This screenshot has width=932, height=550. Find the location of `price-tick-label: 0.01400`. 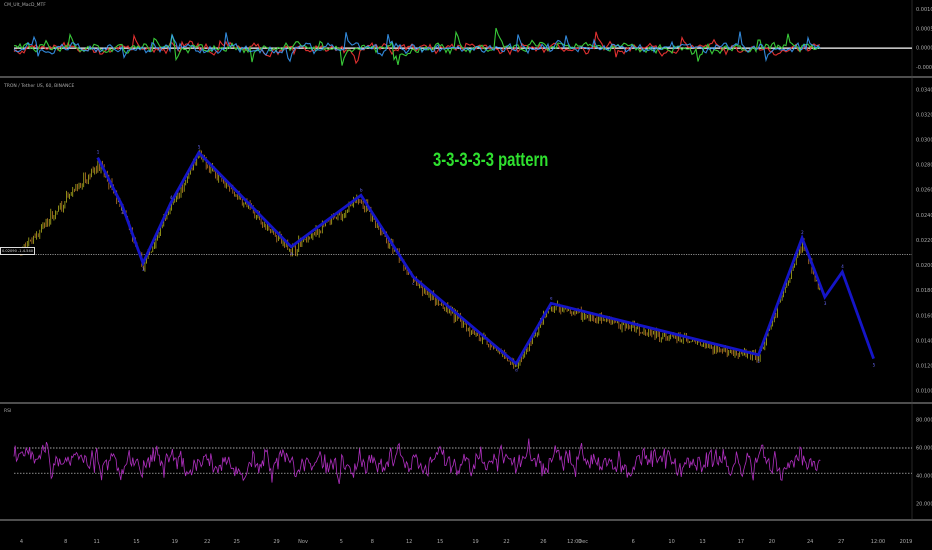

price-tick-label: 0.01400 is located at coordinates (924, 341).